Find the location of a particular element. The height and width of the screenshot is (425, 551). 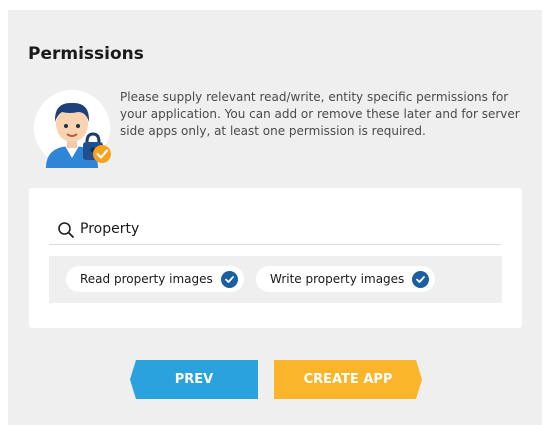

prev-button: PREV is located at coordinates (194, 379).